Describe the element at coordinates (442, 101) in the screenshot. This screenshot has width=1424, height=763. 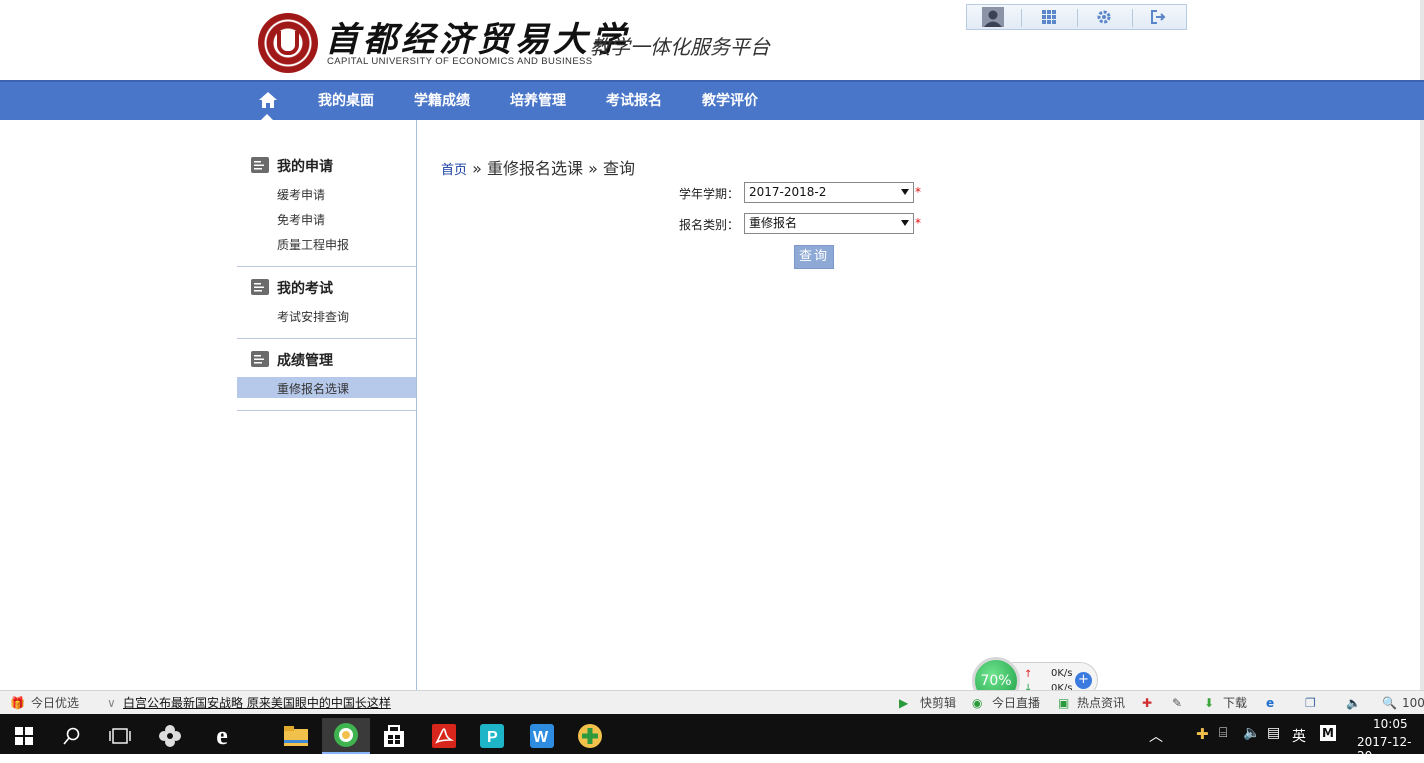
I see `nav-academic-records: 学籍成绩` at that location.